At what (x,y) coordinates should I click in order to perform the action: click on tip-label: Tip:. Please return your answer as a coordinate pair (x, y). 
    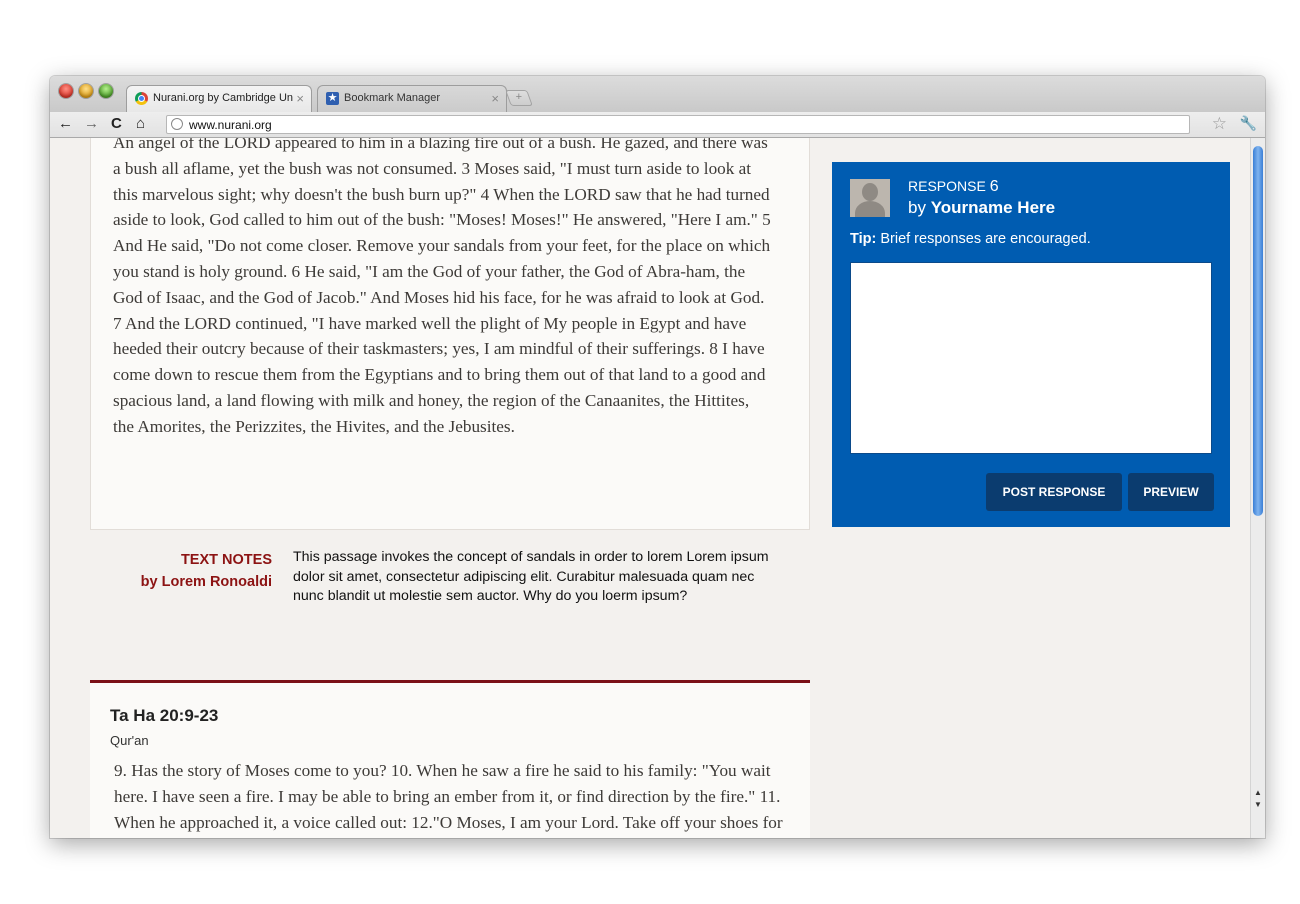
    Looking at the image, I should click on (863, 239).